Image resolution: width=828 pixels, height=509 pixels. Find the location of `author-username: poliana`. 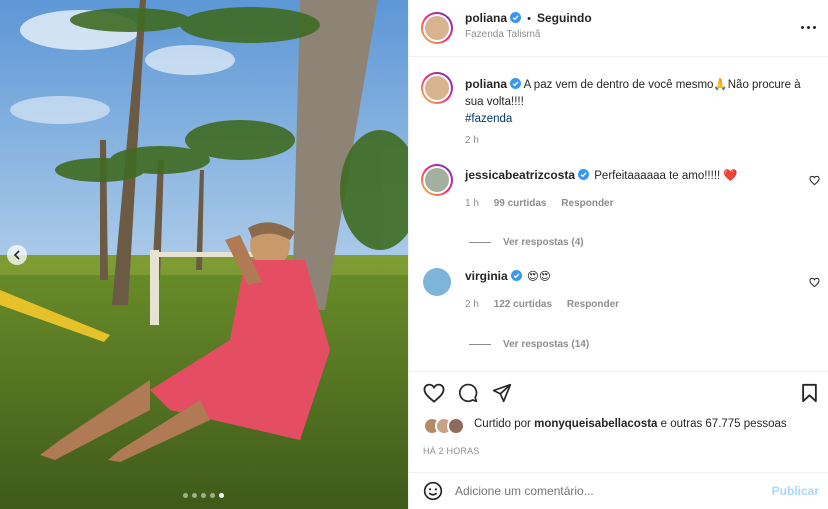

author-username: poliana is located at coordinates (486, 18).